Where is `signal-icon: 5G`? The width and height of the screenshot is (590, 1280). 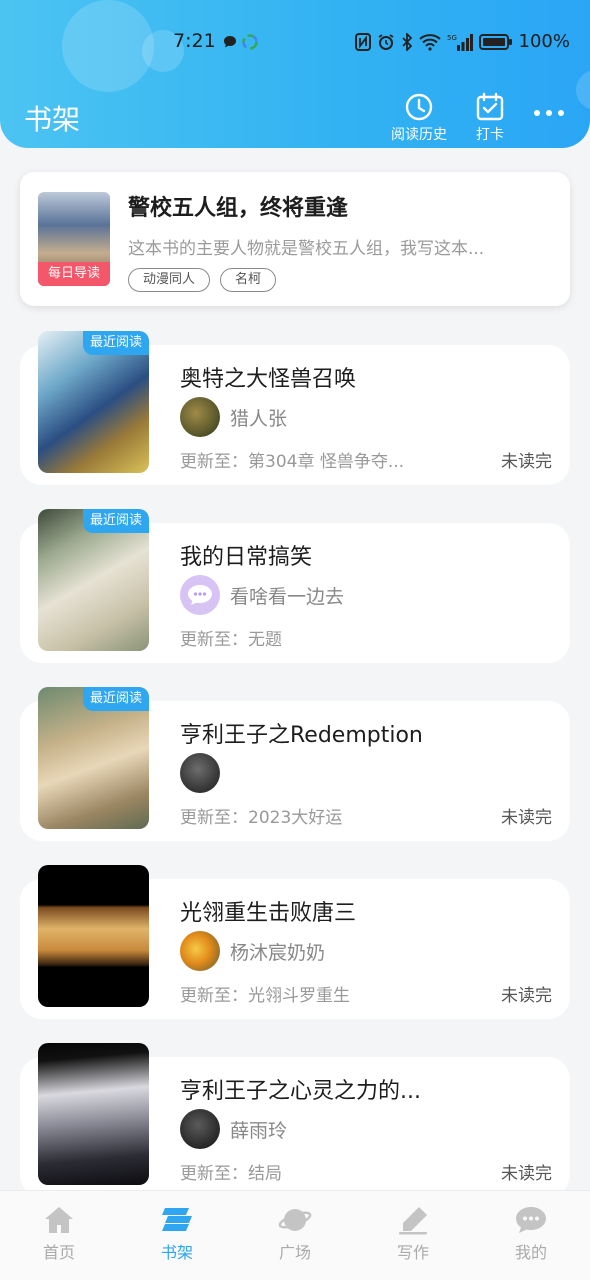
signal-icon: 5G is located at coordinates (460, 42).